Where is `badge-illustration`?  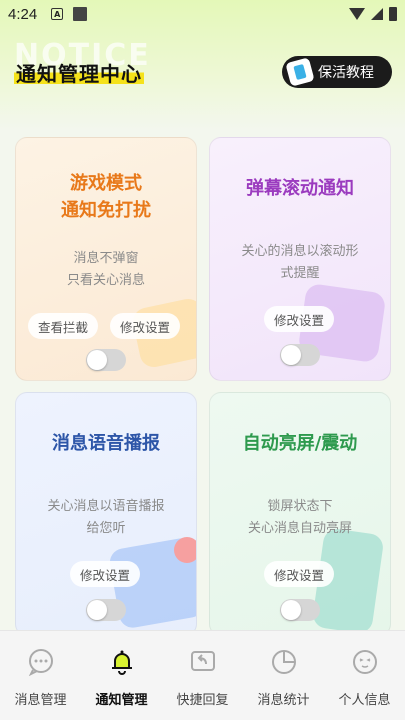
badge-illustration is located at coordinates (185, 550).